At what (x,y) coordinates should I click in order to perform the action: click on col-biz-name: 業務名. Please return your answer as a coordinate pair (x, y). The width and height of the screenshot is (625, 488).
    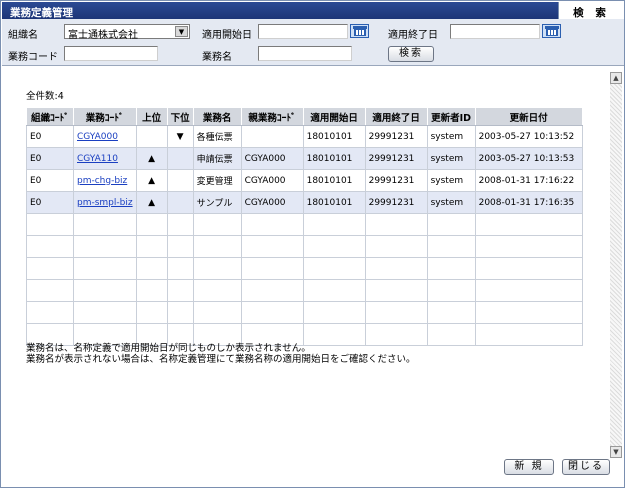
    Looking at the image, I should click on (217, 116).